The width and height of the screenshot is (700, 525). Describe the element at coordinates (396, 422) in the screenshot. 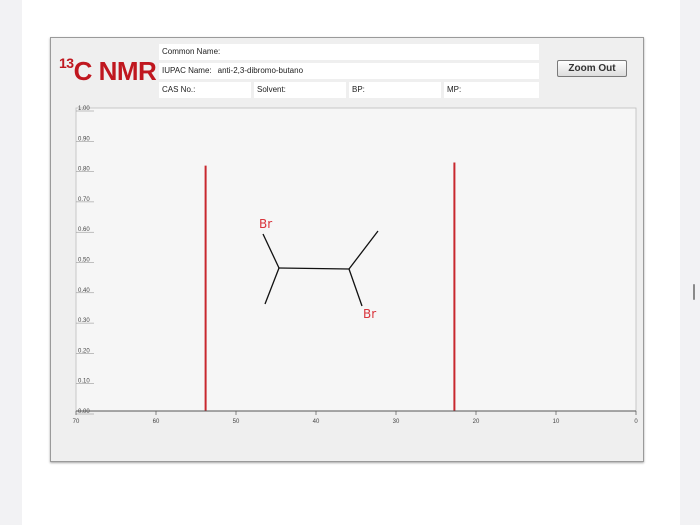

I see `x-tick-label: 30` at that location.